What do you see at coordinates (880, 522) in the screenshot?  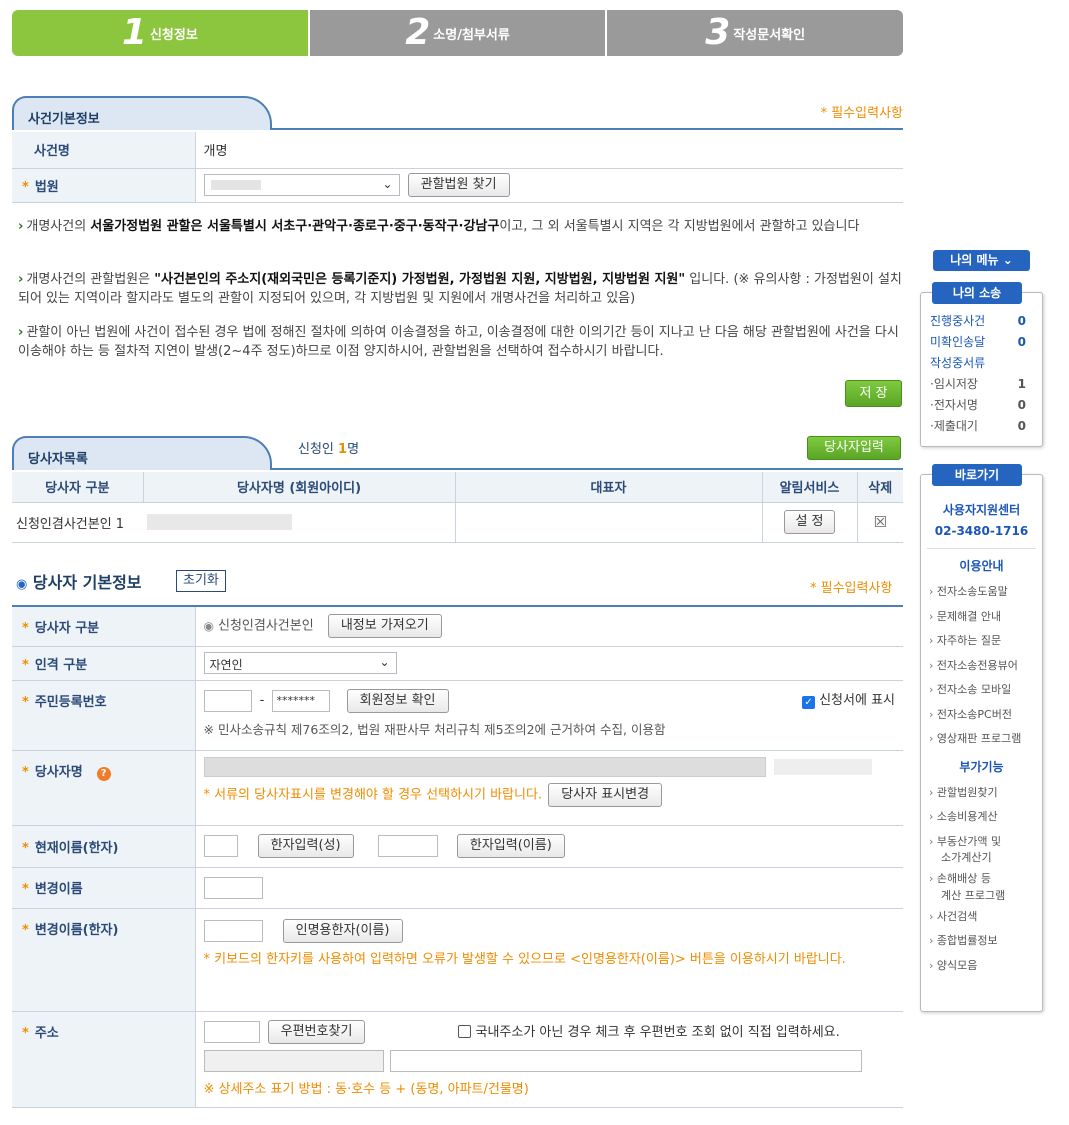 I see `delete-icon: ☒` at bounding box center [880, 522].